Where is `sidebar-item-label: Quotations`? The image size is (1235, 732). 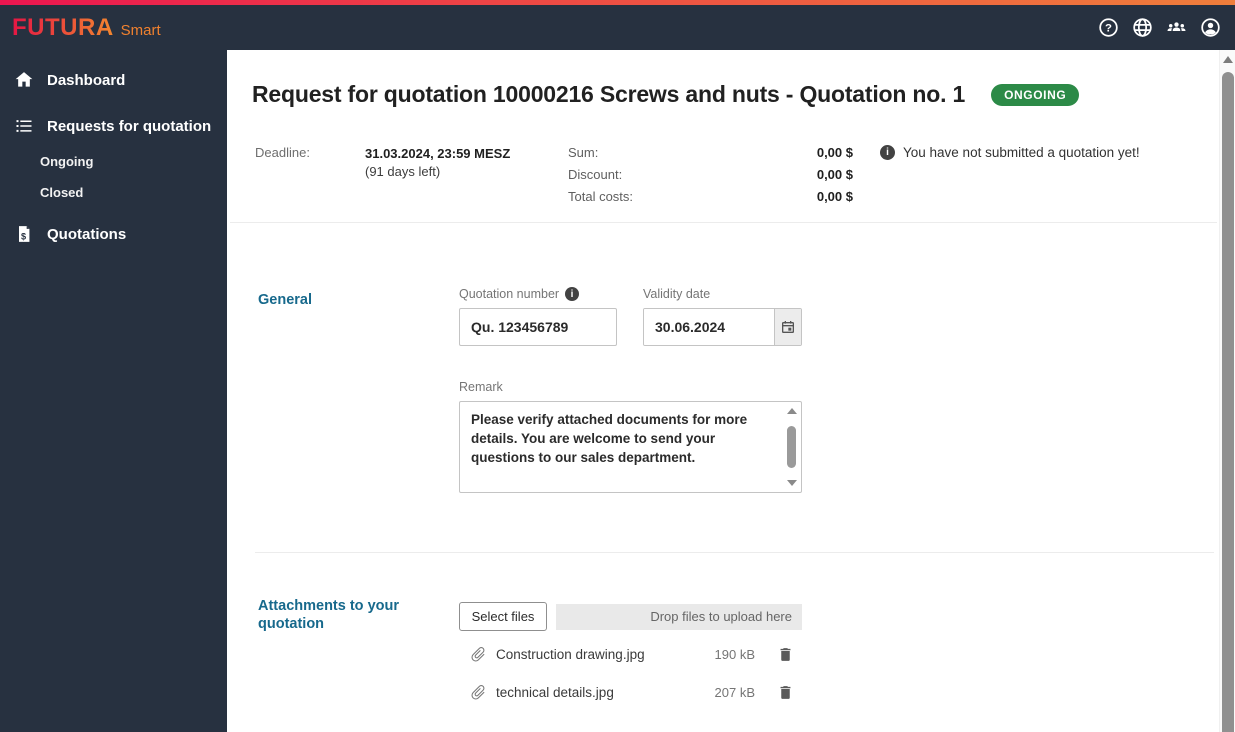 sidebar-item-label: Quotations is located at coordinates (87, 234).